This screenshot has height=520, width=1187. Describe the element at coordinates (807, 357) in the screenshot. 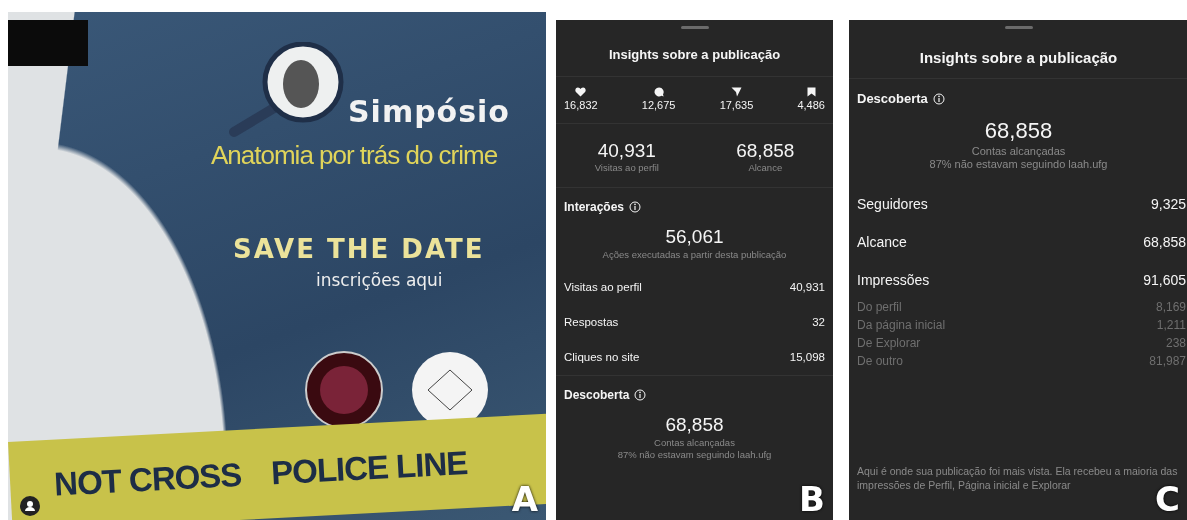

I see `row-value: 15,098` at that location.